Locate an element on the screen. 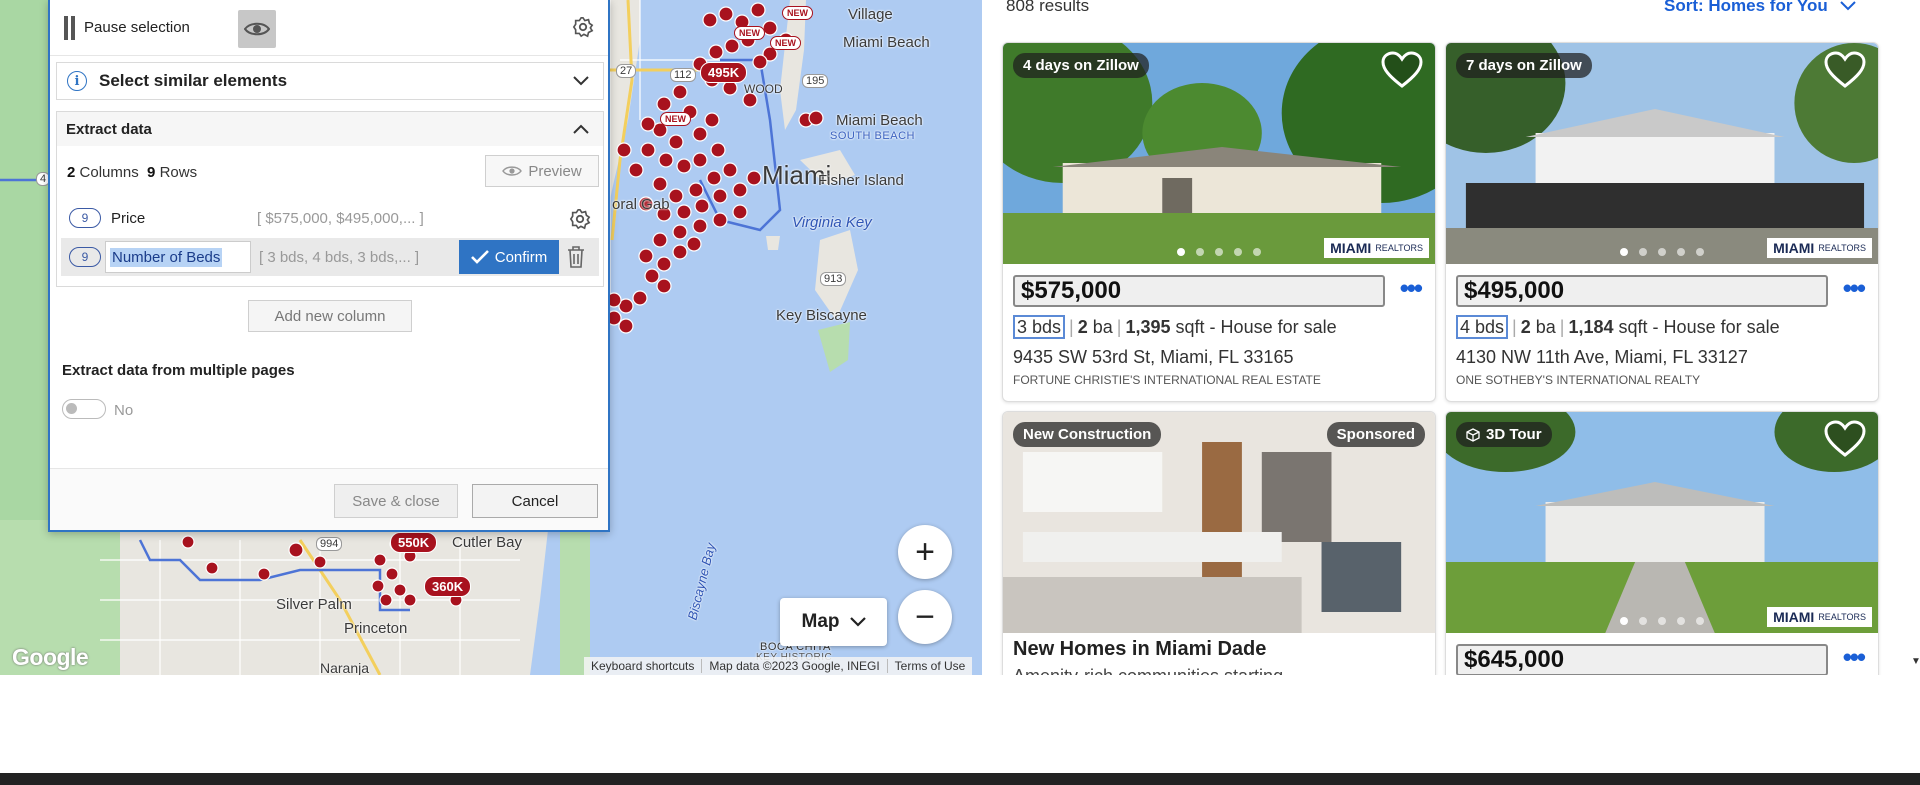  data-column-row: 9 Price [ $575,000, $495,000,... ] is located at coordinates (330, 218).